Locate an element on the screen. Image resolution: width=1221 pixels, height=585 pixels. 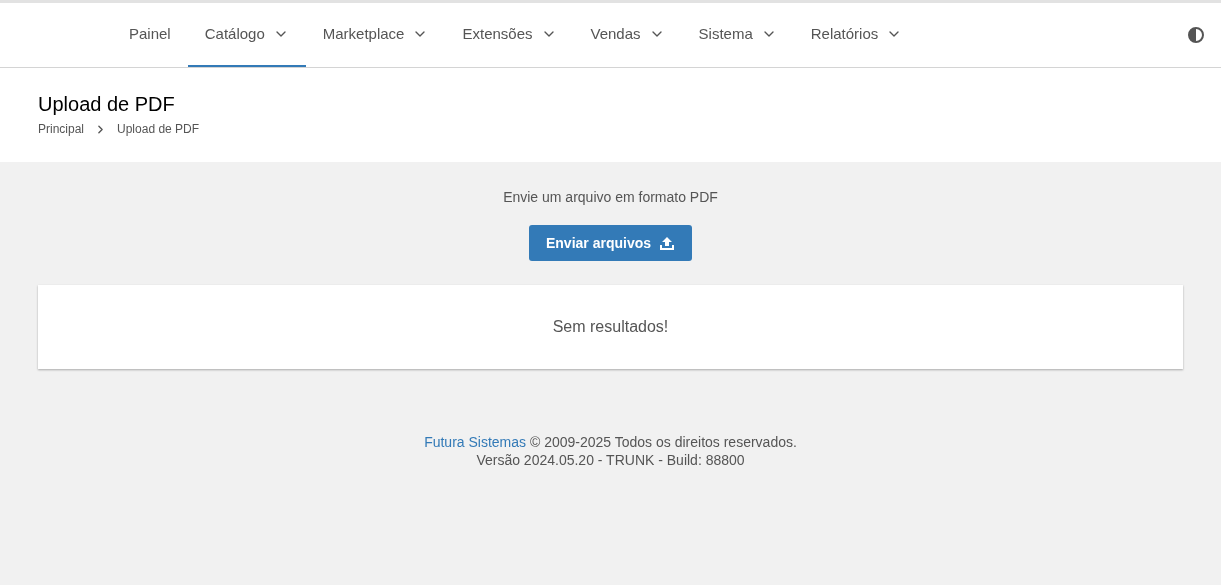
contrast-toggle-icon is located at coordinates (1196, 35).